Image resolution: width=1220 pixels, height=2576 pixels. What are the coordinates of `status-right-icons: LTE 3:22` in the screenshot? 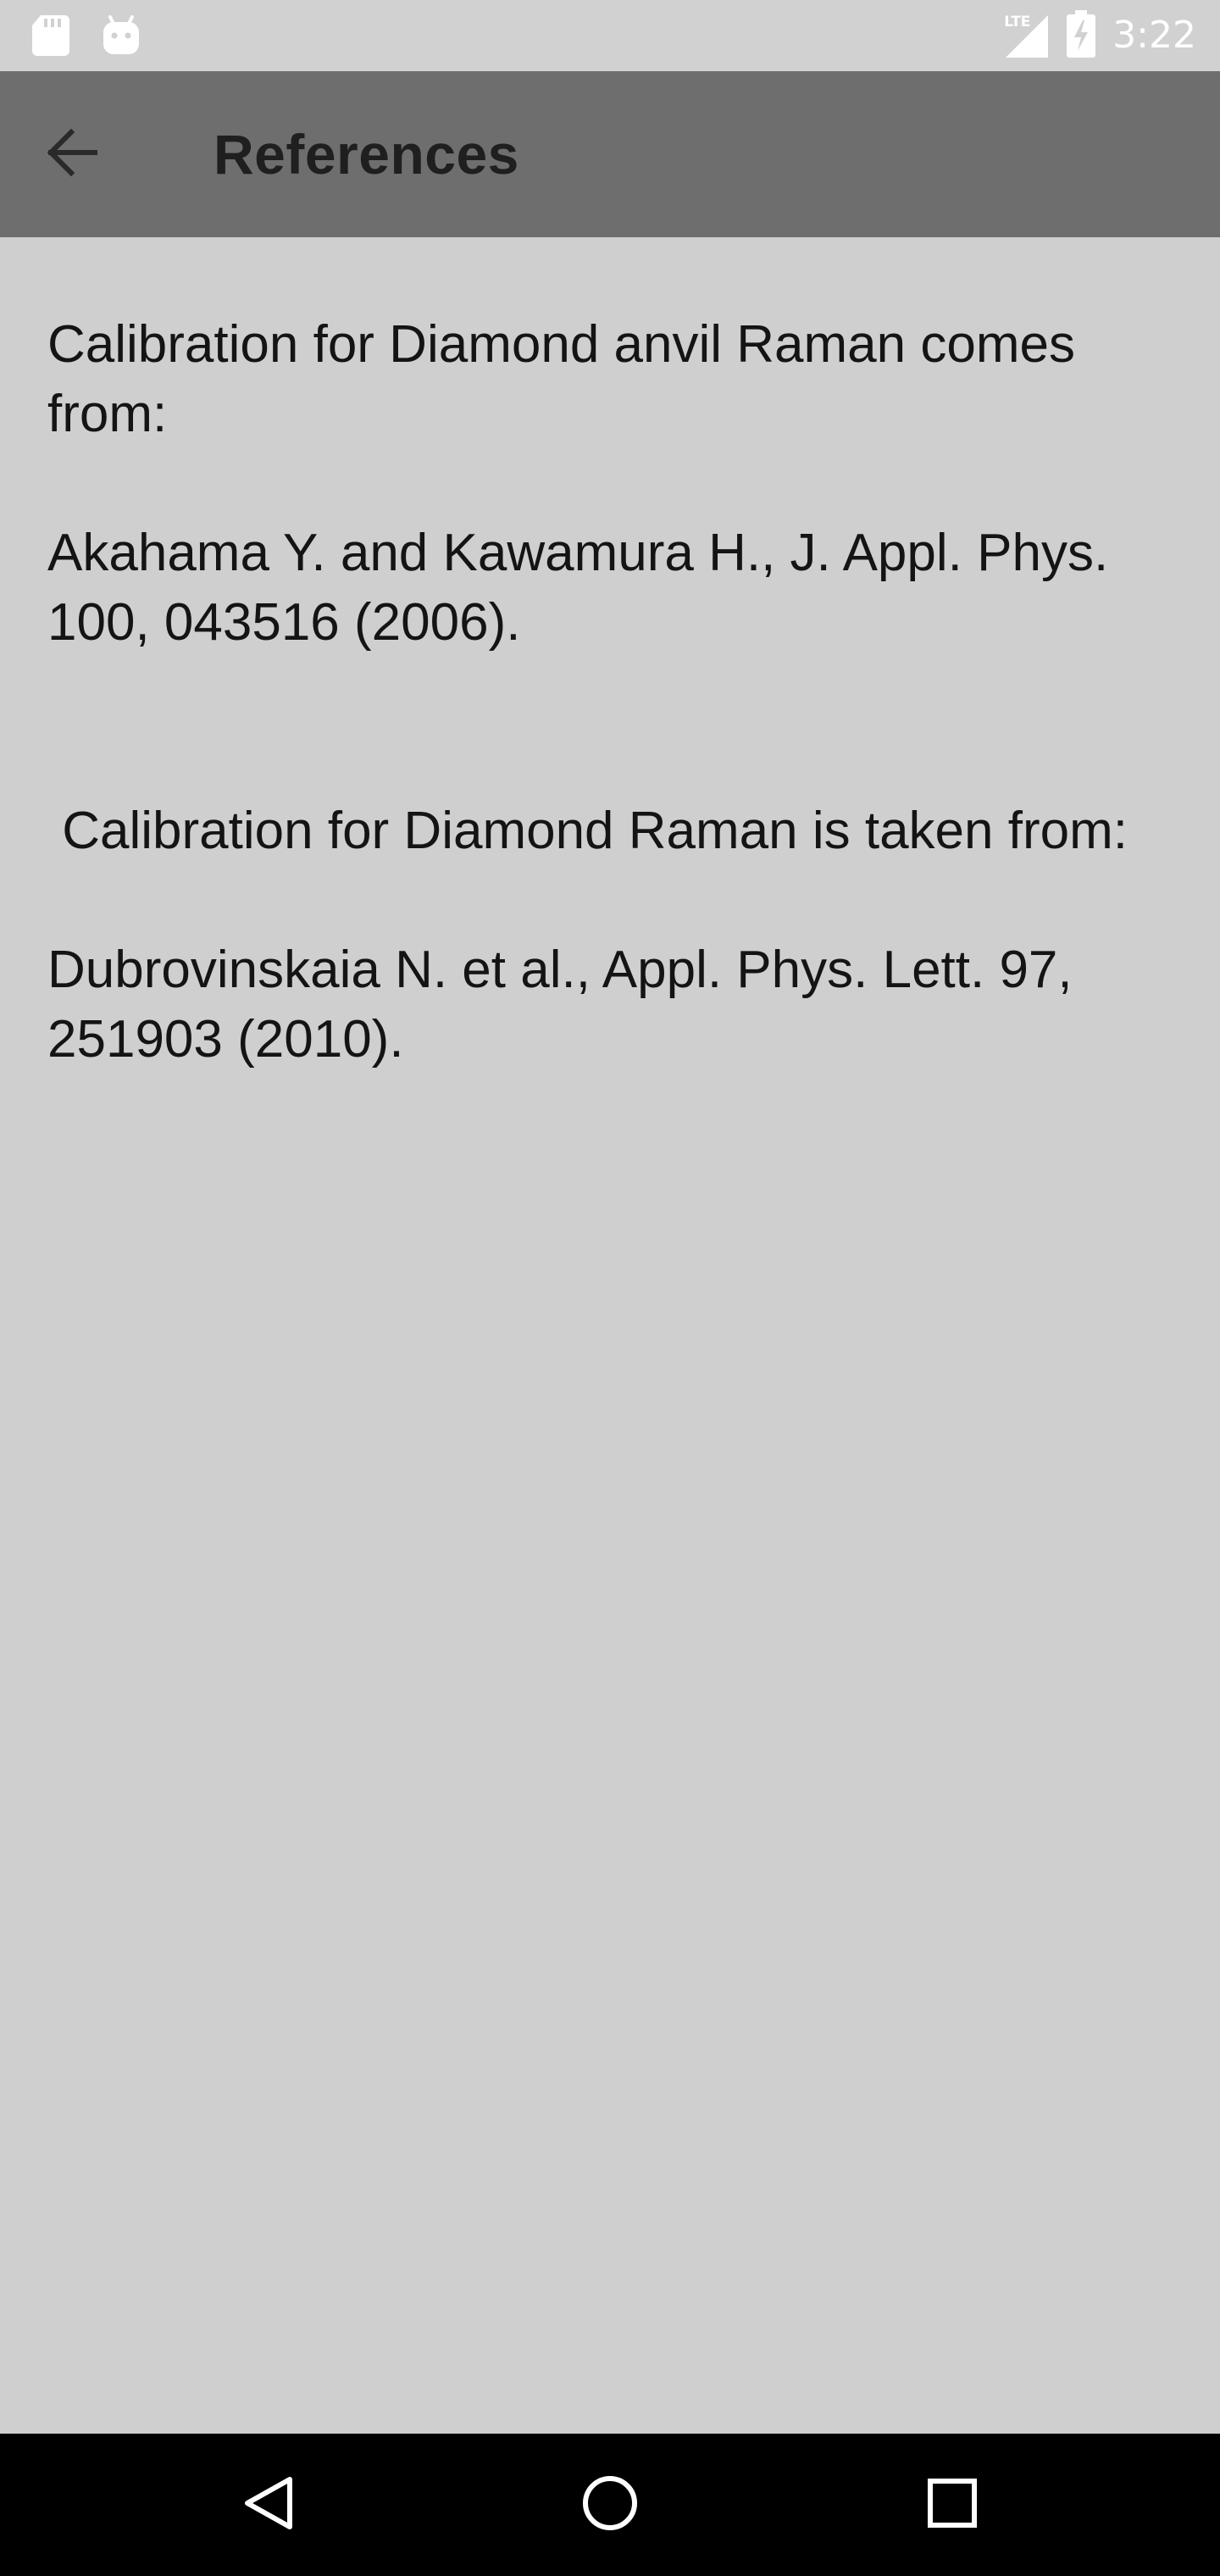 It's located at (1099, 35).